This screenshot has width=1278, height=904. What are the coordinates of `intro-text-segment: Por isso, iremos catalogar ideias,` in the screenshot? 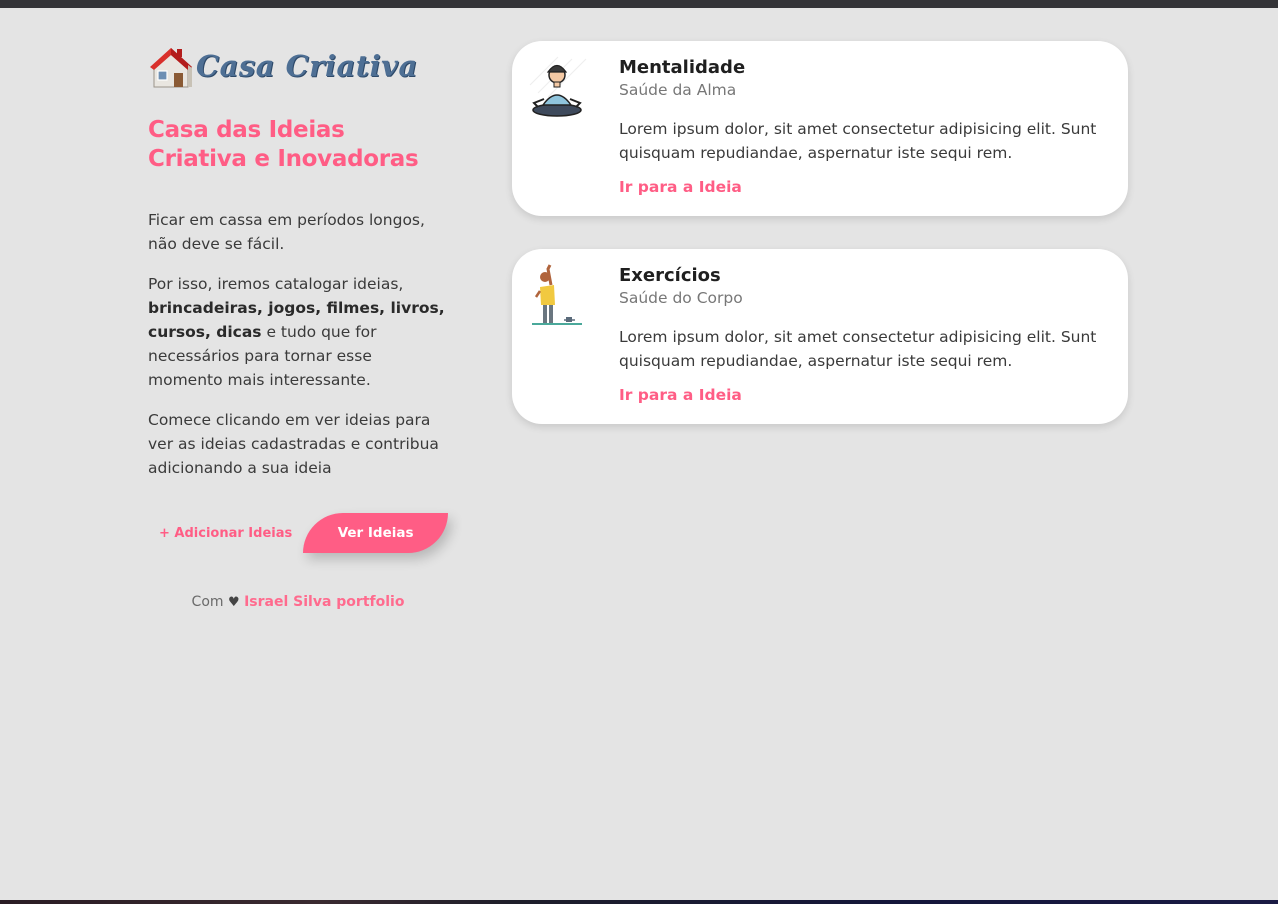 It's located at (276, 284).